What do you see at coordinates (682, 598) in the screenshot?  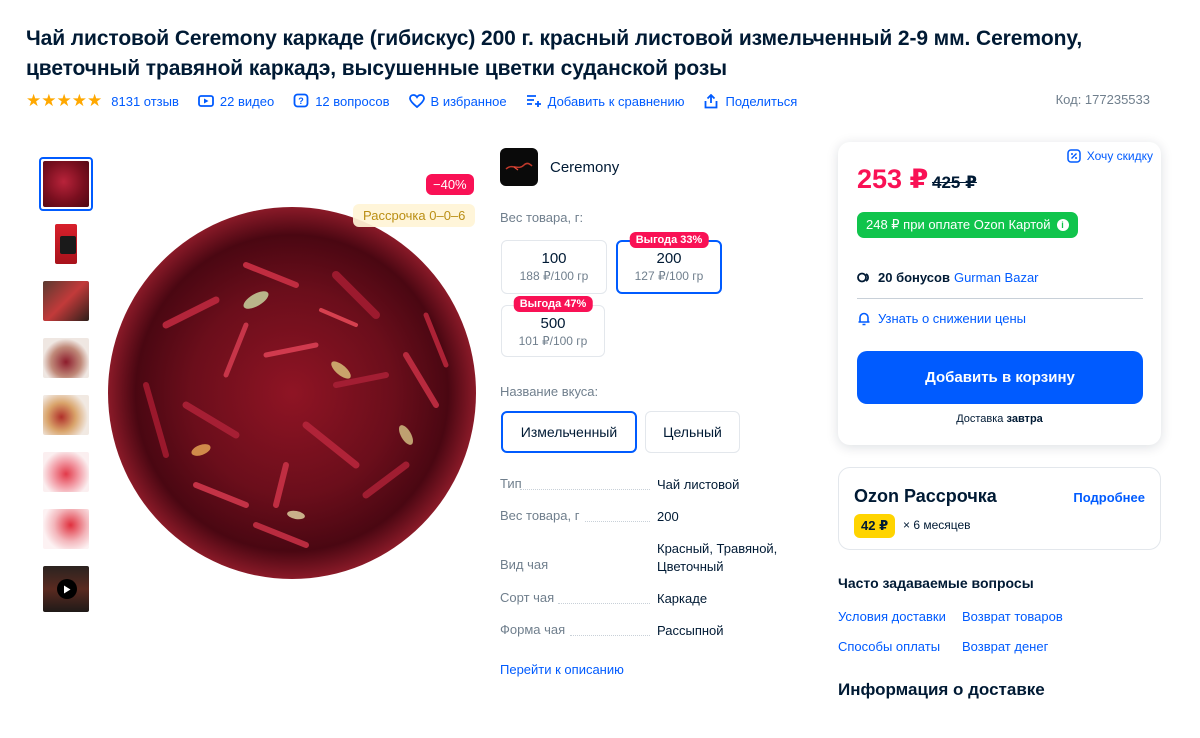 I see `spec-value: Каркаде` at bounding box center [682, 598].